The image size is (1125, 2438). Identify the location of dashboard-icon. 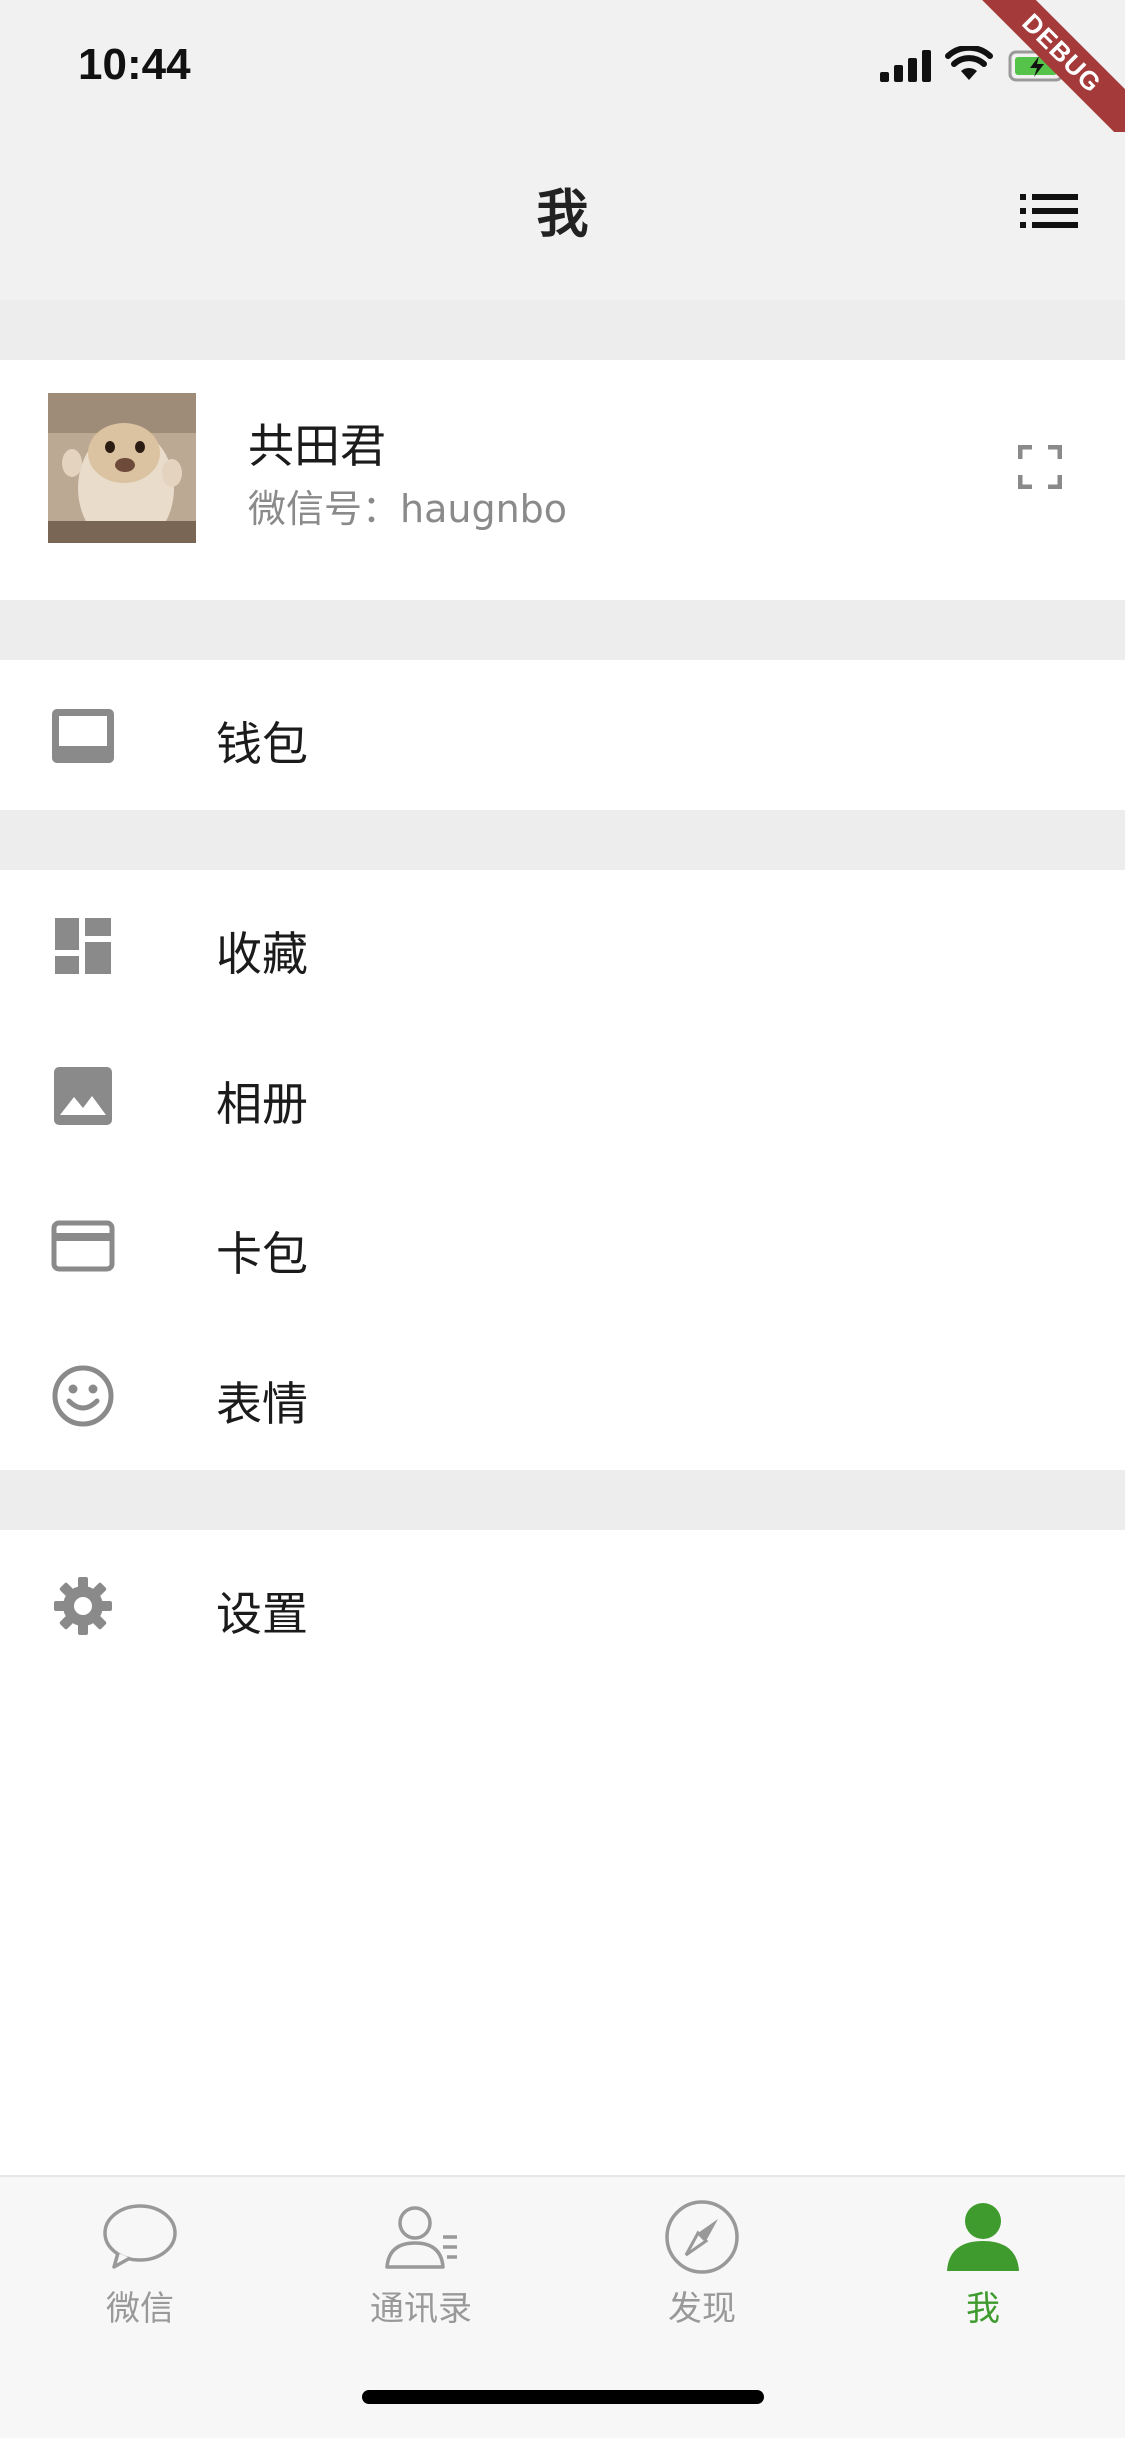
(83, 946).